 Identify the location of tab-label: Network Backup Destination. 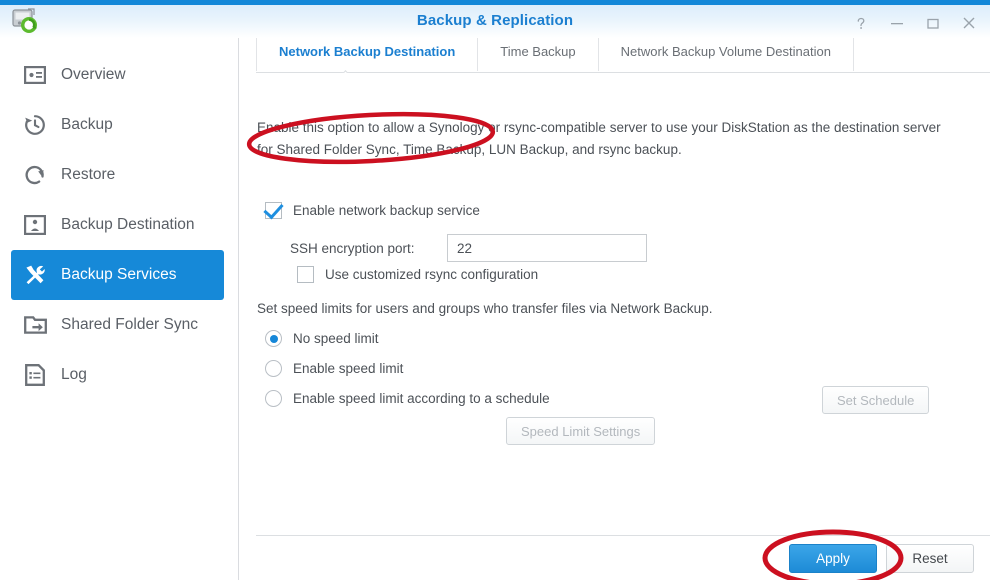
(367, 51).